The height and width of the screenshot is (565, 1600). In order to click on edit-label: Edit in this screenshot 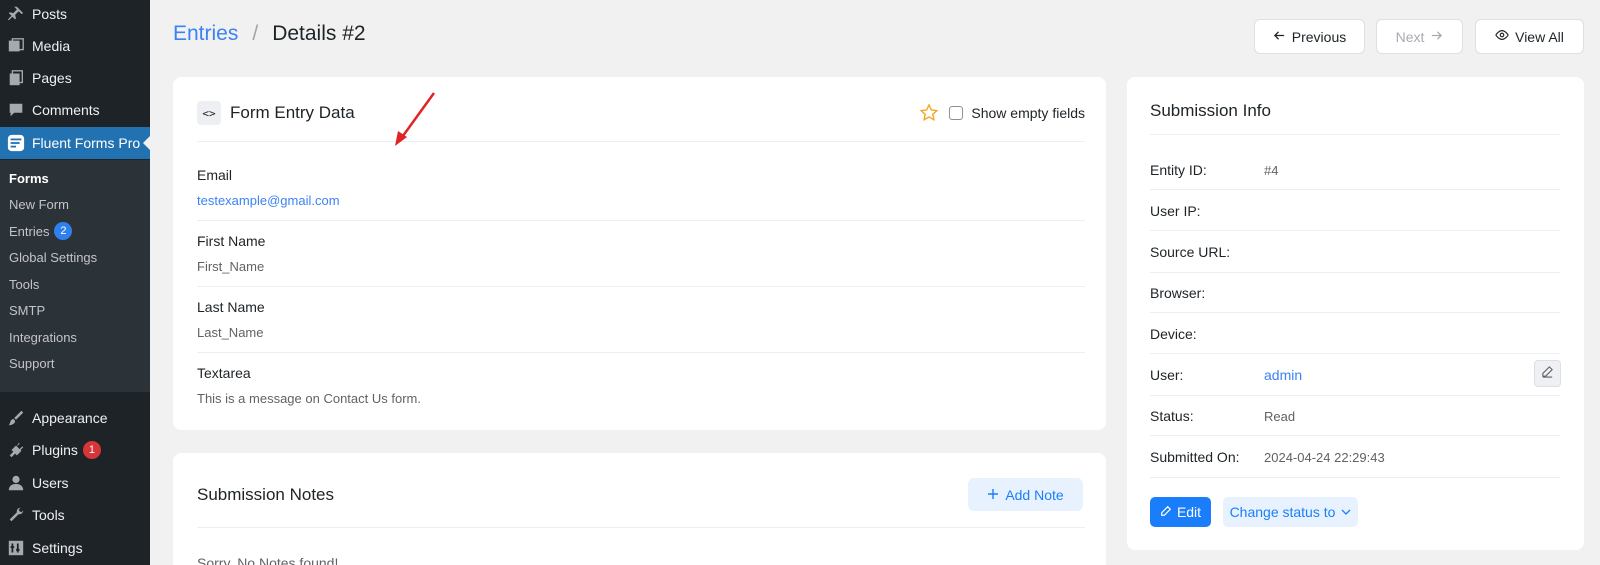, I will do `click(1189, 512)`.